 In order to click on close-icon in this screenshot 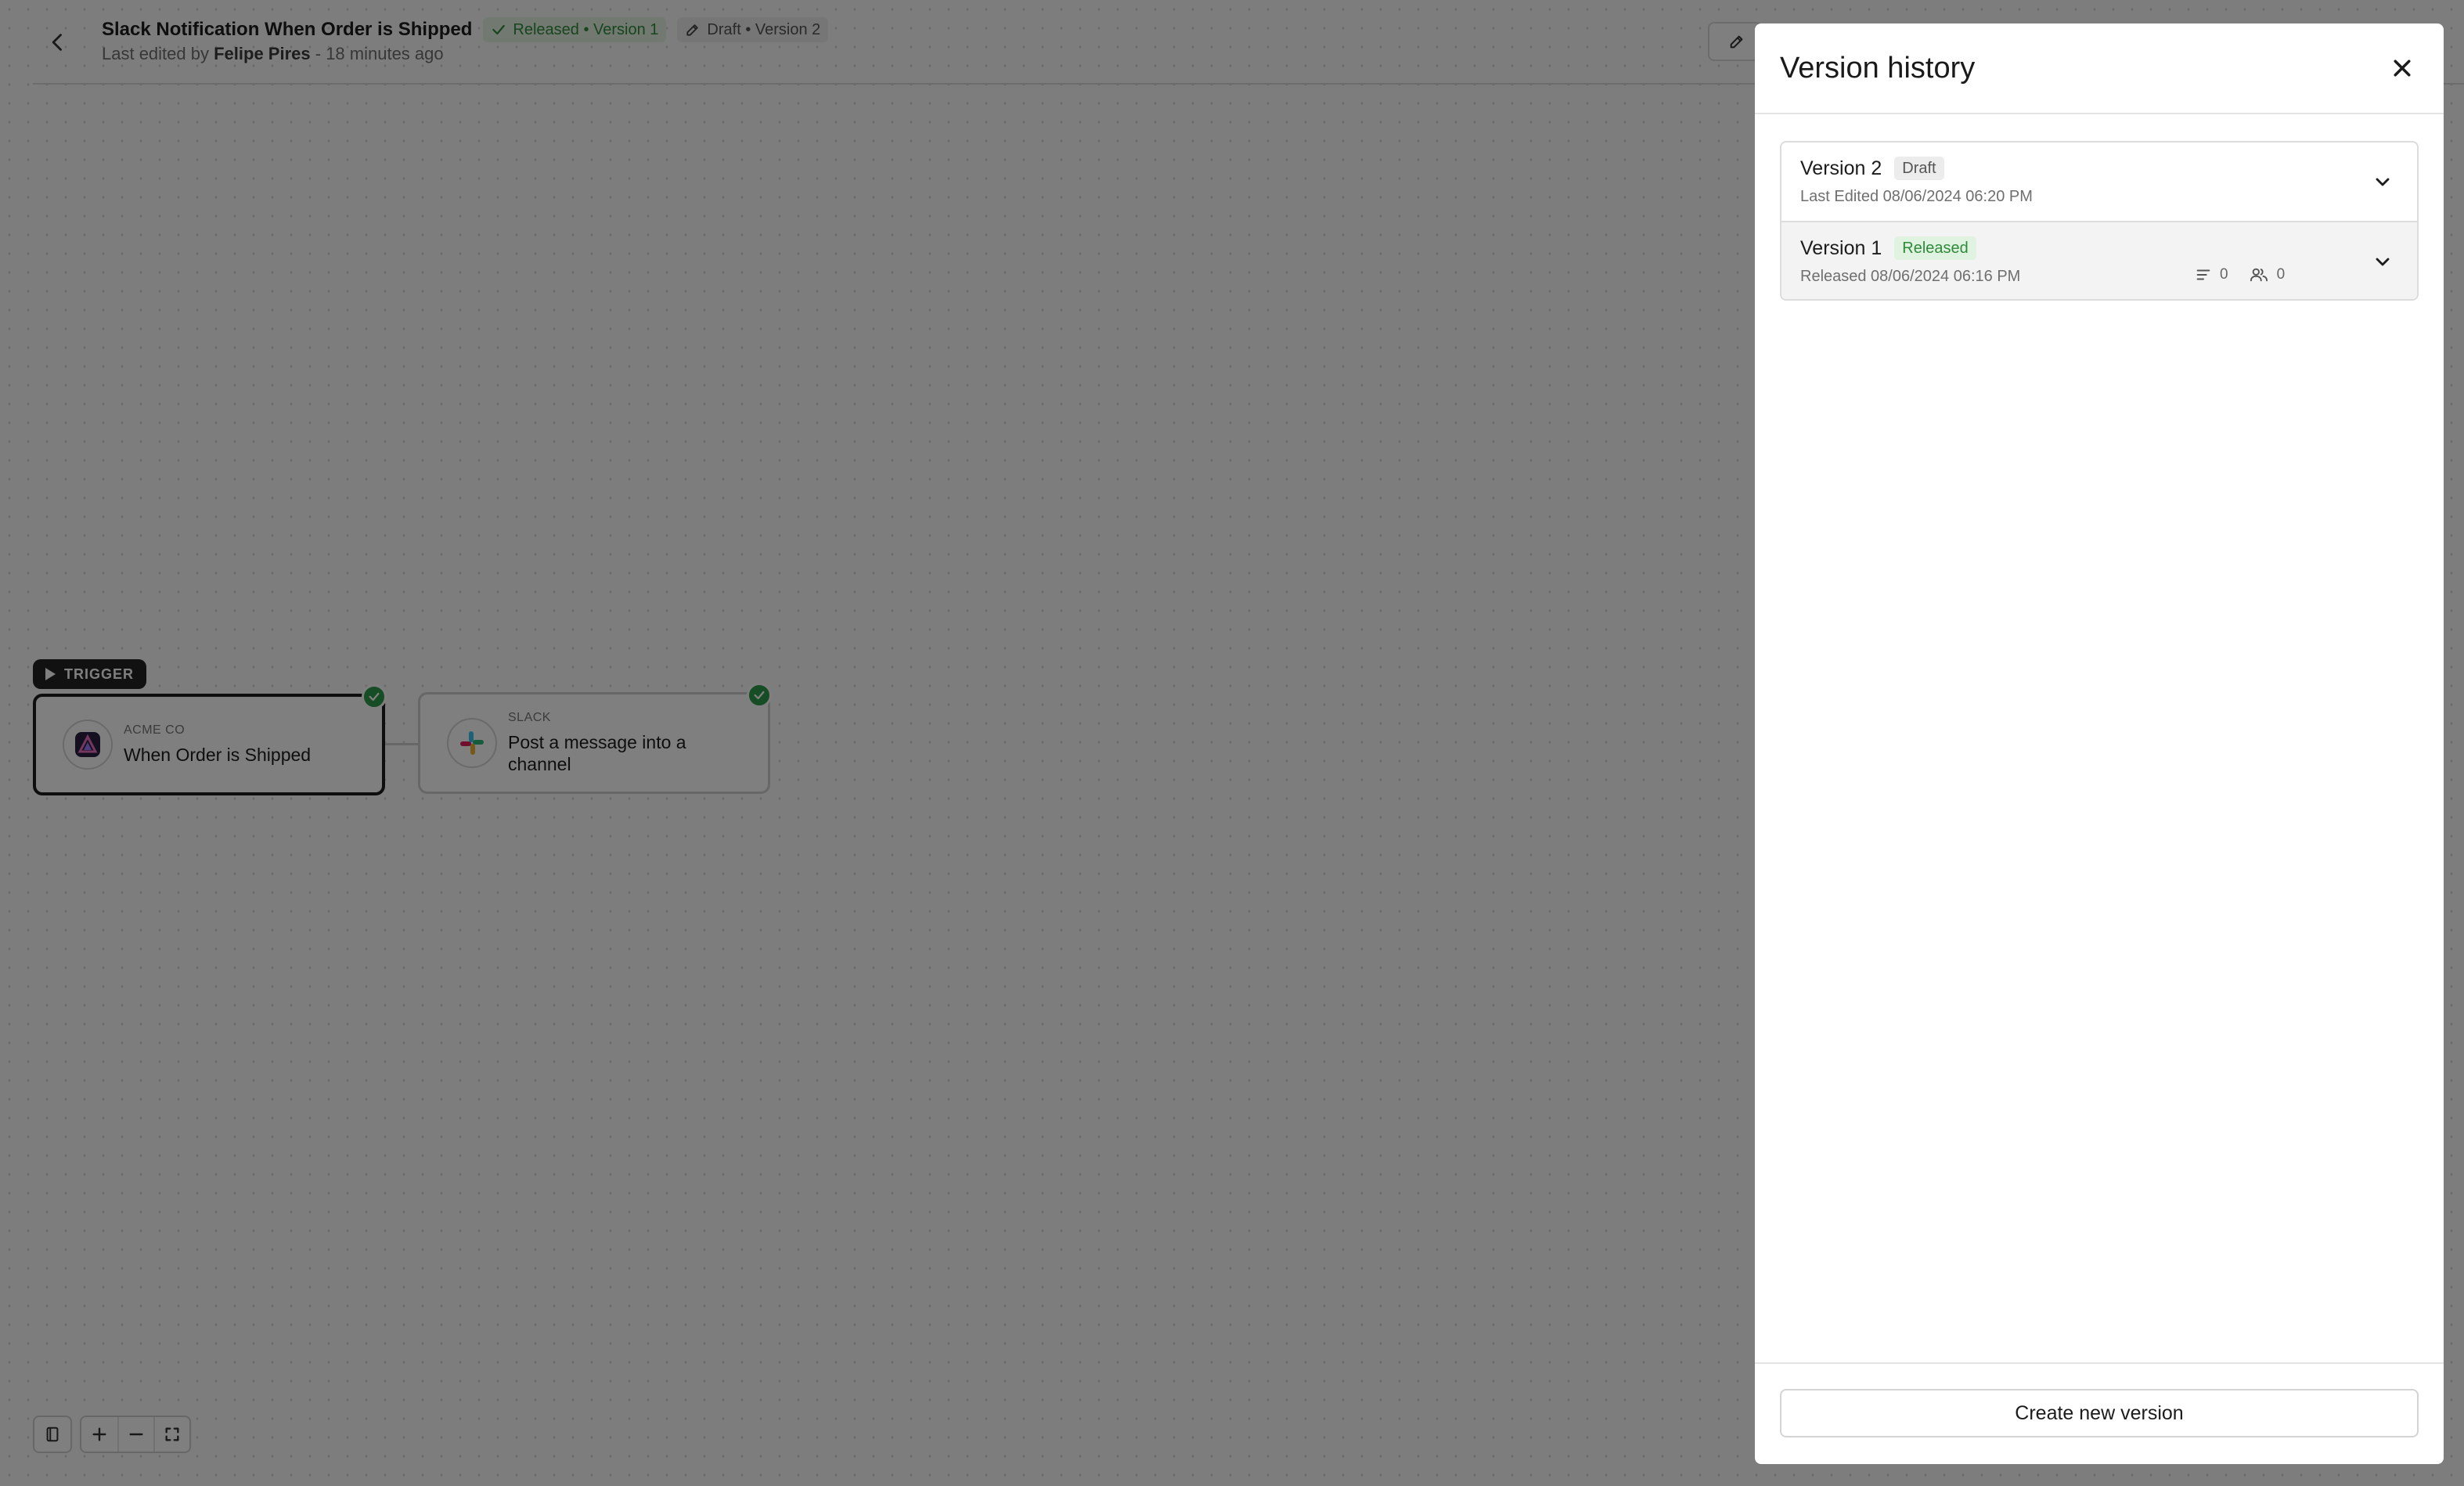, I will do `click(2402, 68)`.